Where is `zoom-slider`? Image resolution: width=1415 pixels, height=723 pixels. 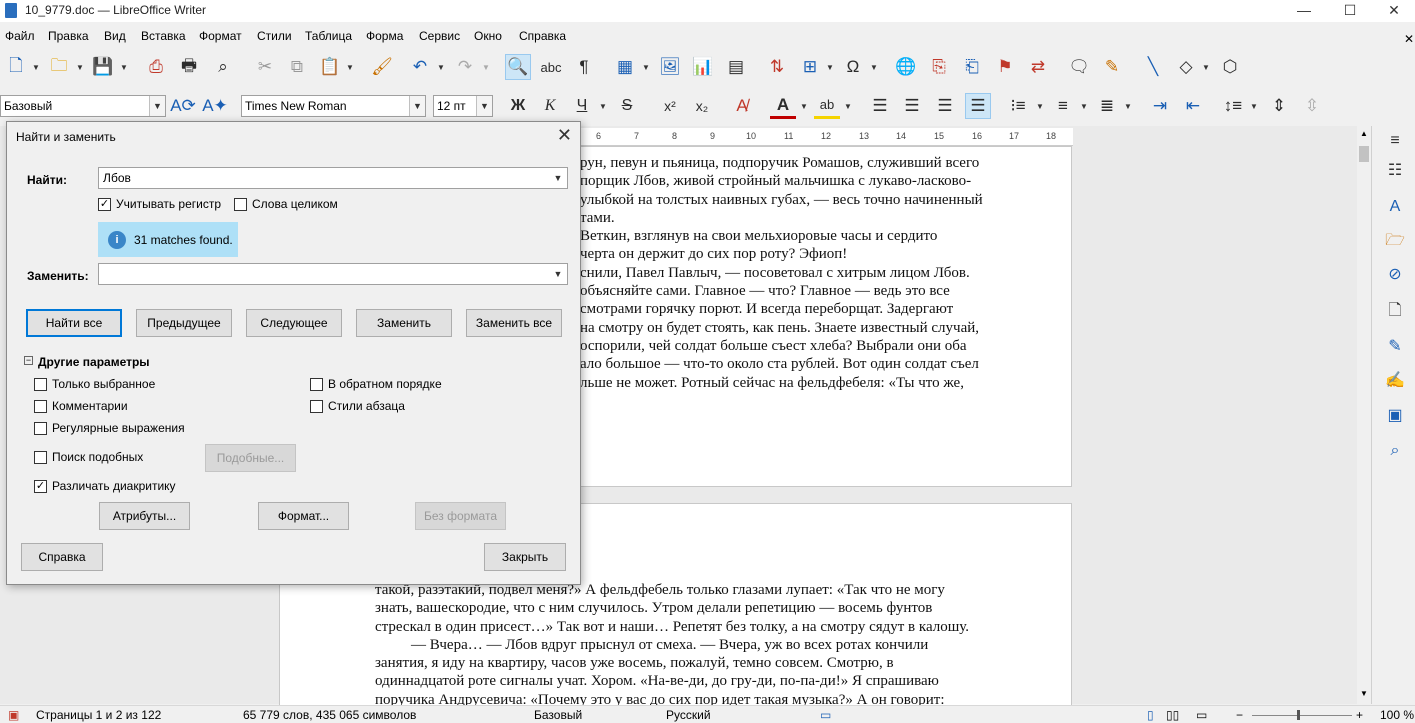
zoom-slider is located at coordinates (1302, 715).